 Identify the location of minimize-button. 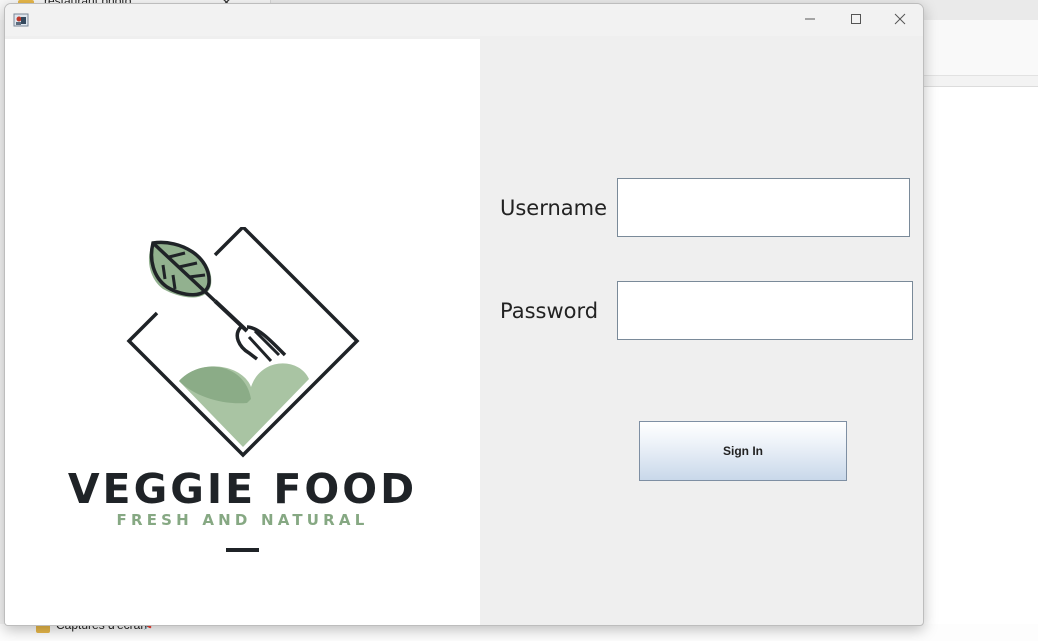
(810, 19).